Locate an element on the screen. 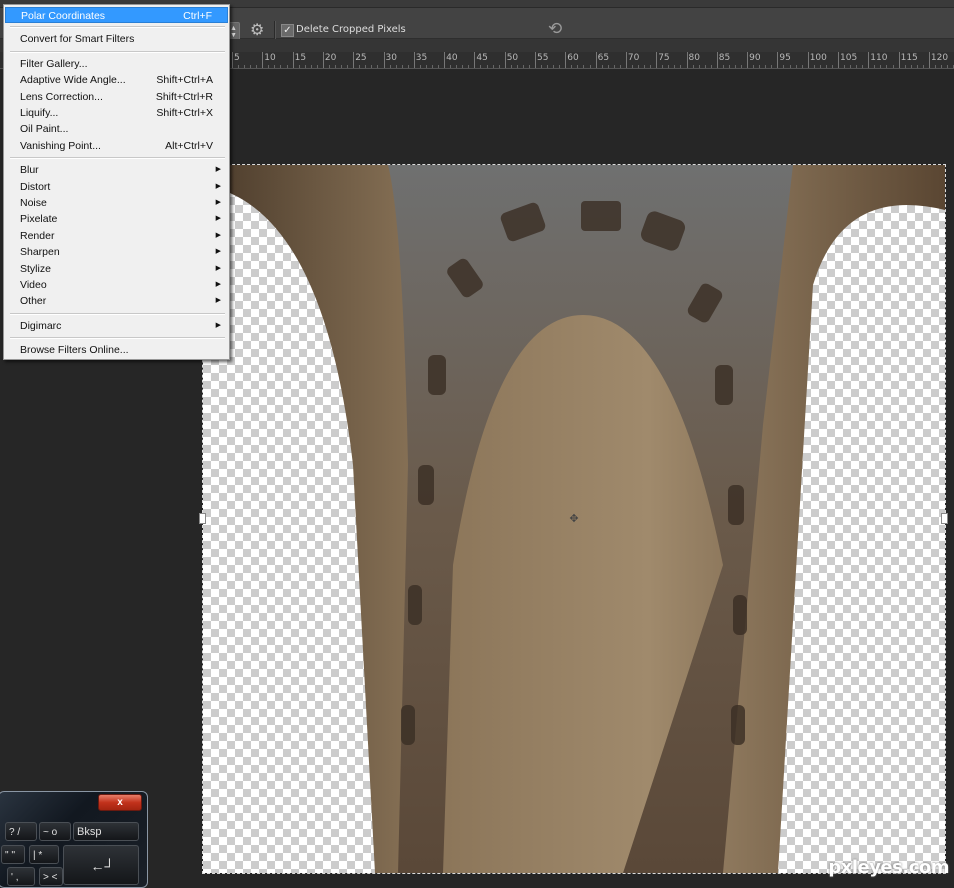 This screenshot has width=954, height=888. ruler-label: 15 is located at coordinates (300, 58).